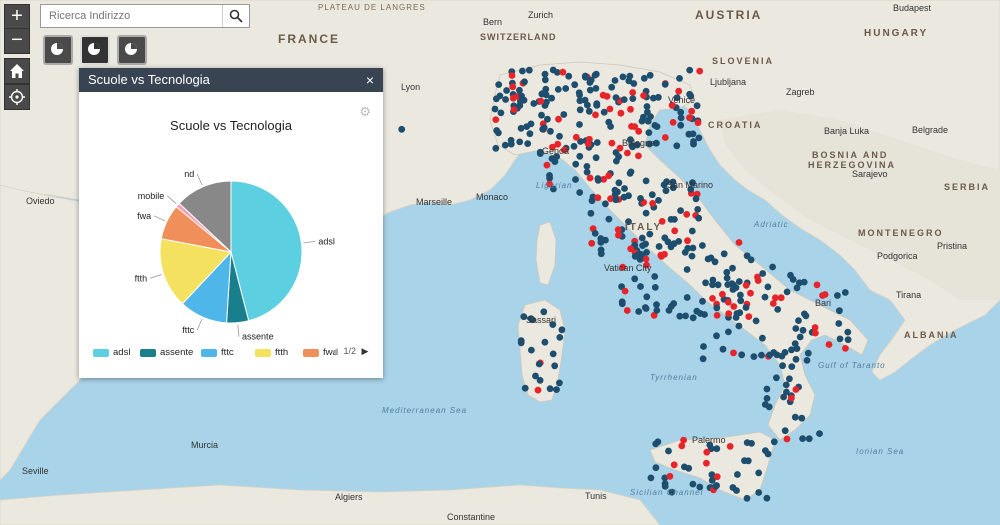  I want to click on search-input, so click(131, 16).